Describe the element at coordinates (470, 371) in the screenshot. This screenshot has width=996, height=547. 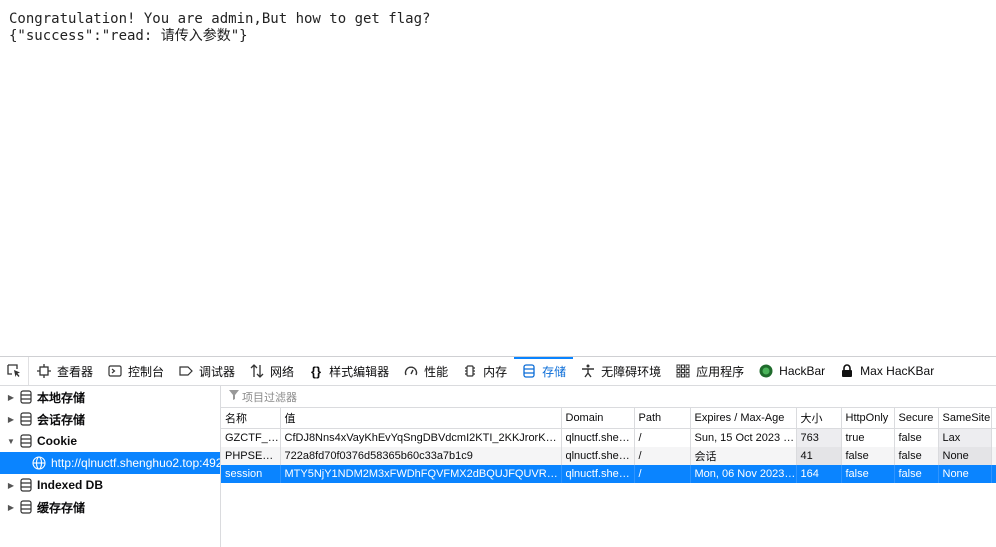
I see `memory-icon` at that location.